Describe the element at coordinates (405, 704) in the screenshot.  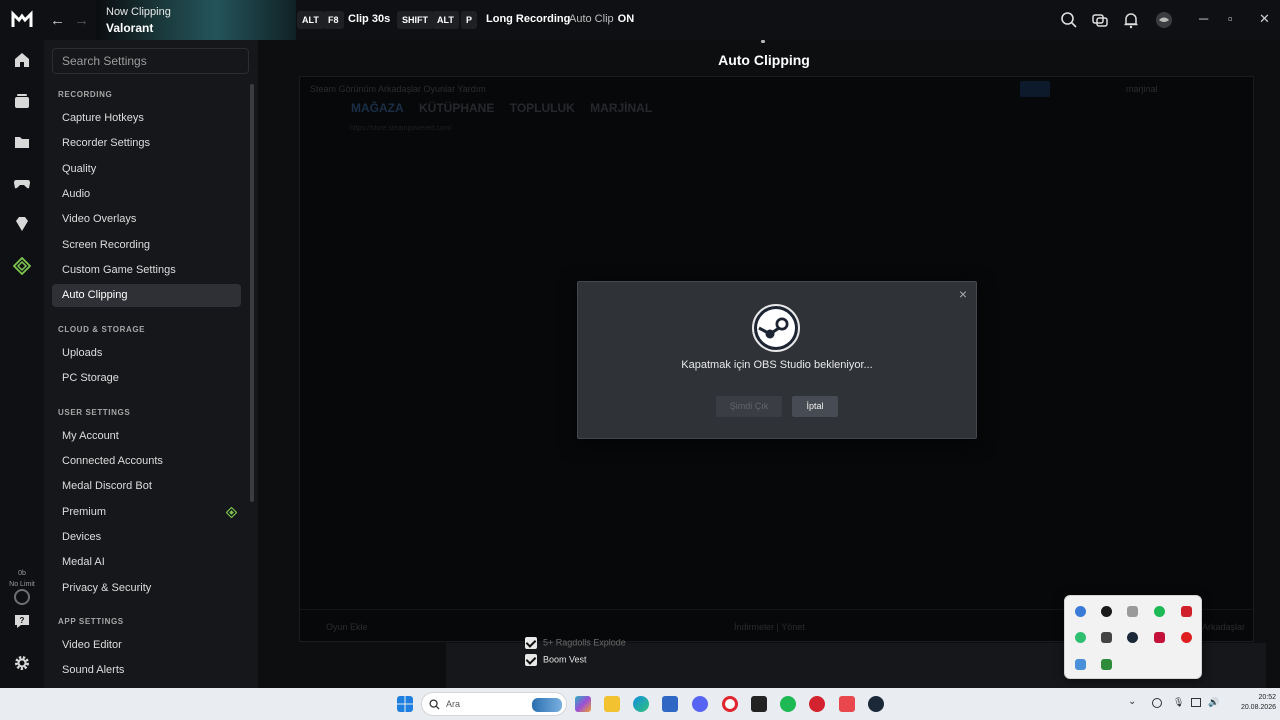
I see `windows-icon` at that location.